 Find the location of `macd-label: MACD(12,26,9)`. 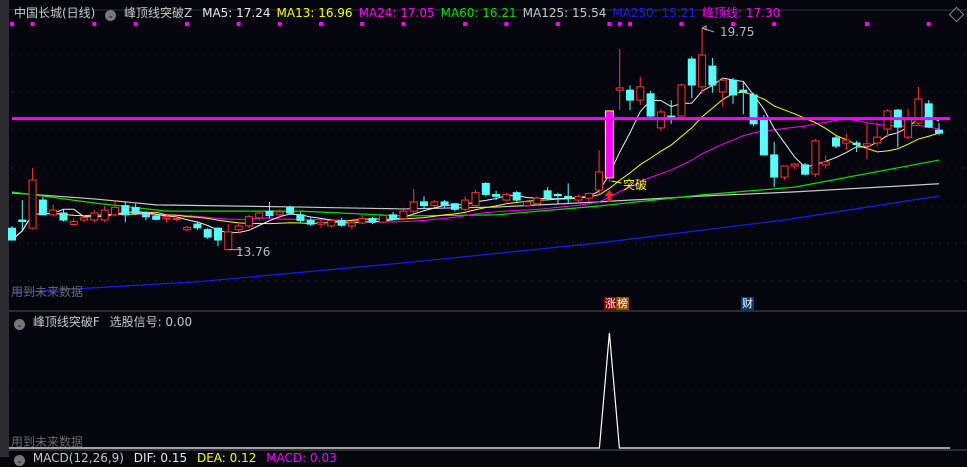

macd-label: MACD(12,26,9) is located at coordinates (78, 458).